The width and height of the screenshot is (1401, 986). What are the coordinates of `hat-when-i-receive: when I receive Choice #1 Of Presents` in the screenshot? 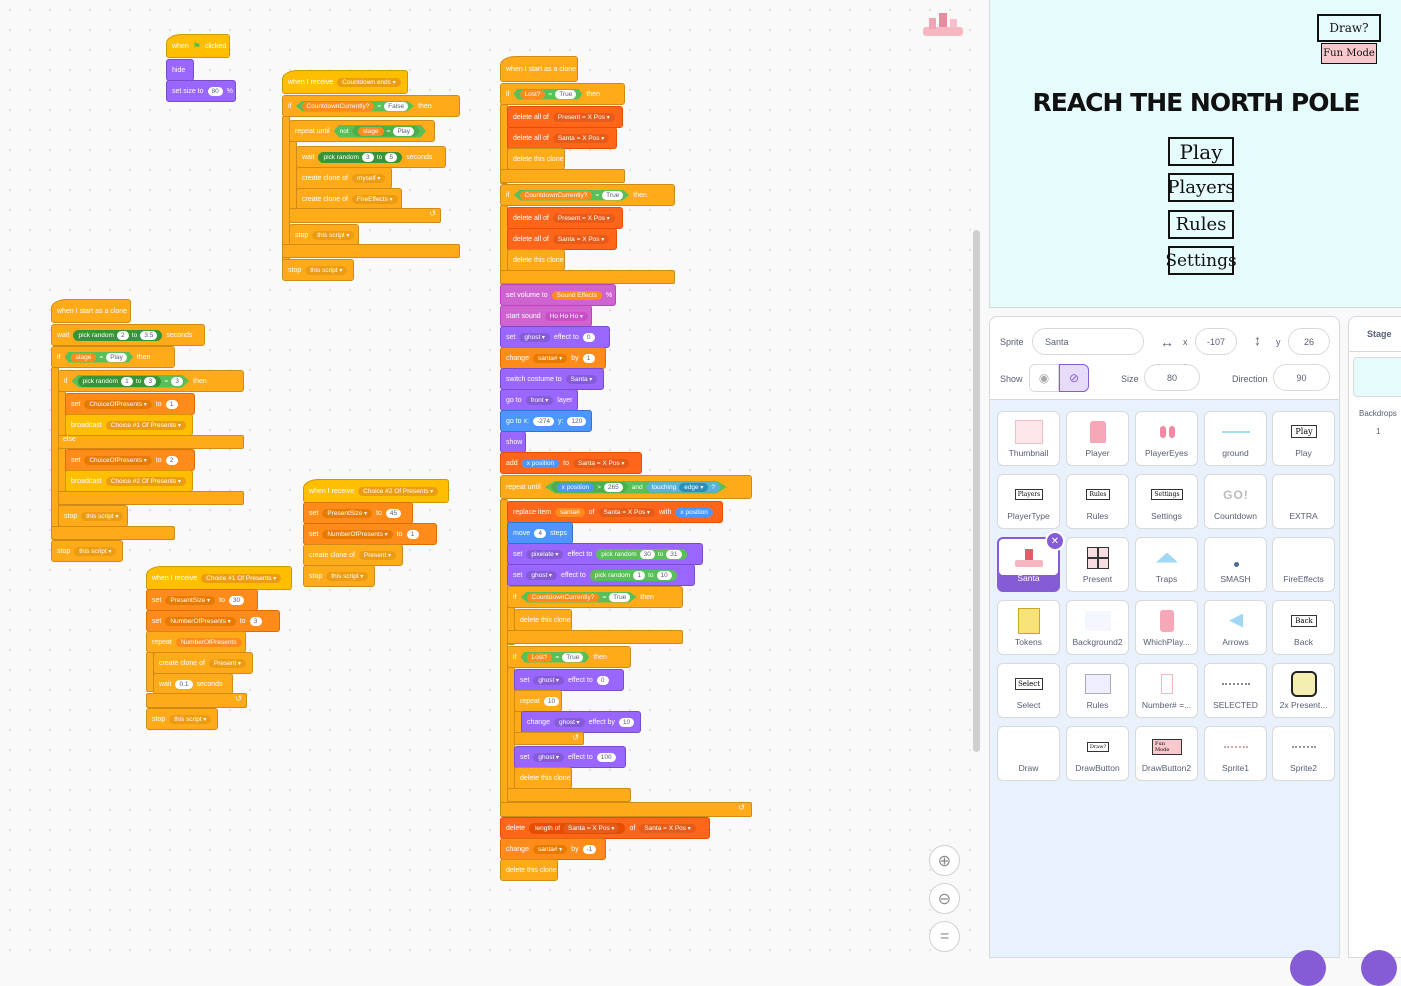 It's located at (219, 578).